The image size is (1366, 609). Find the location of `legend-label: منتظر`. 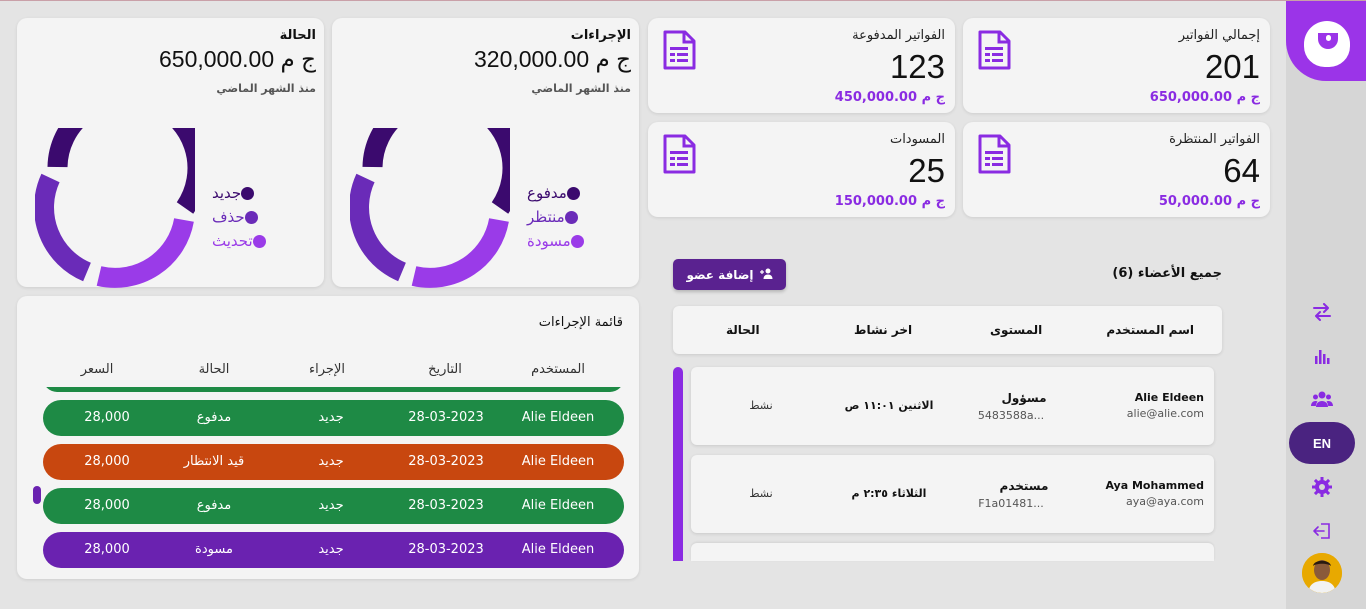

legend-label: منتظر is located at coordinates (546, 217).